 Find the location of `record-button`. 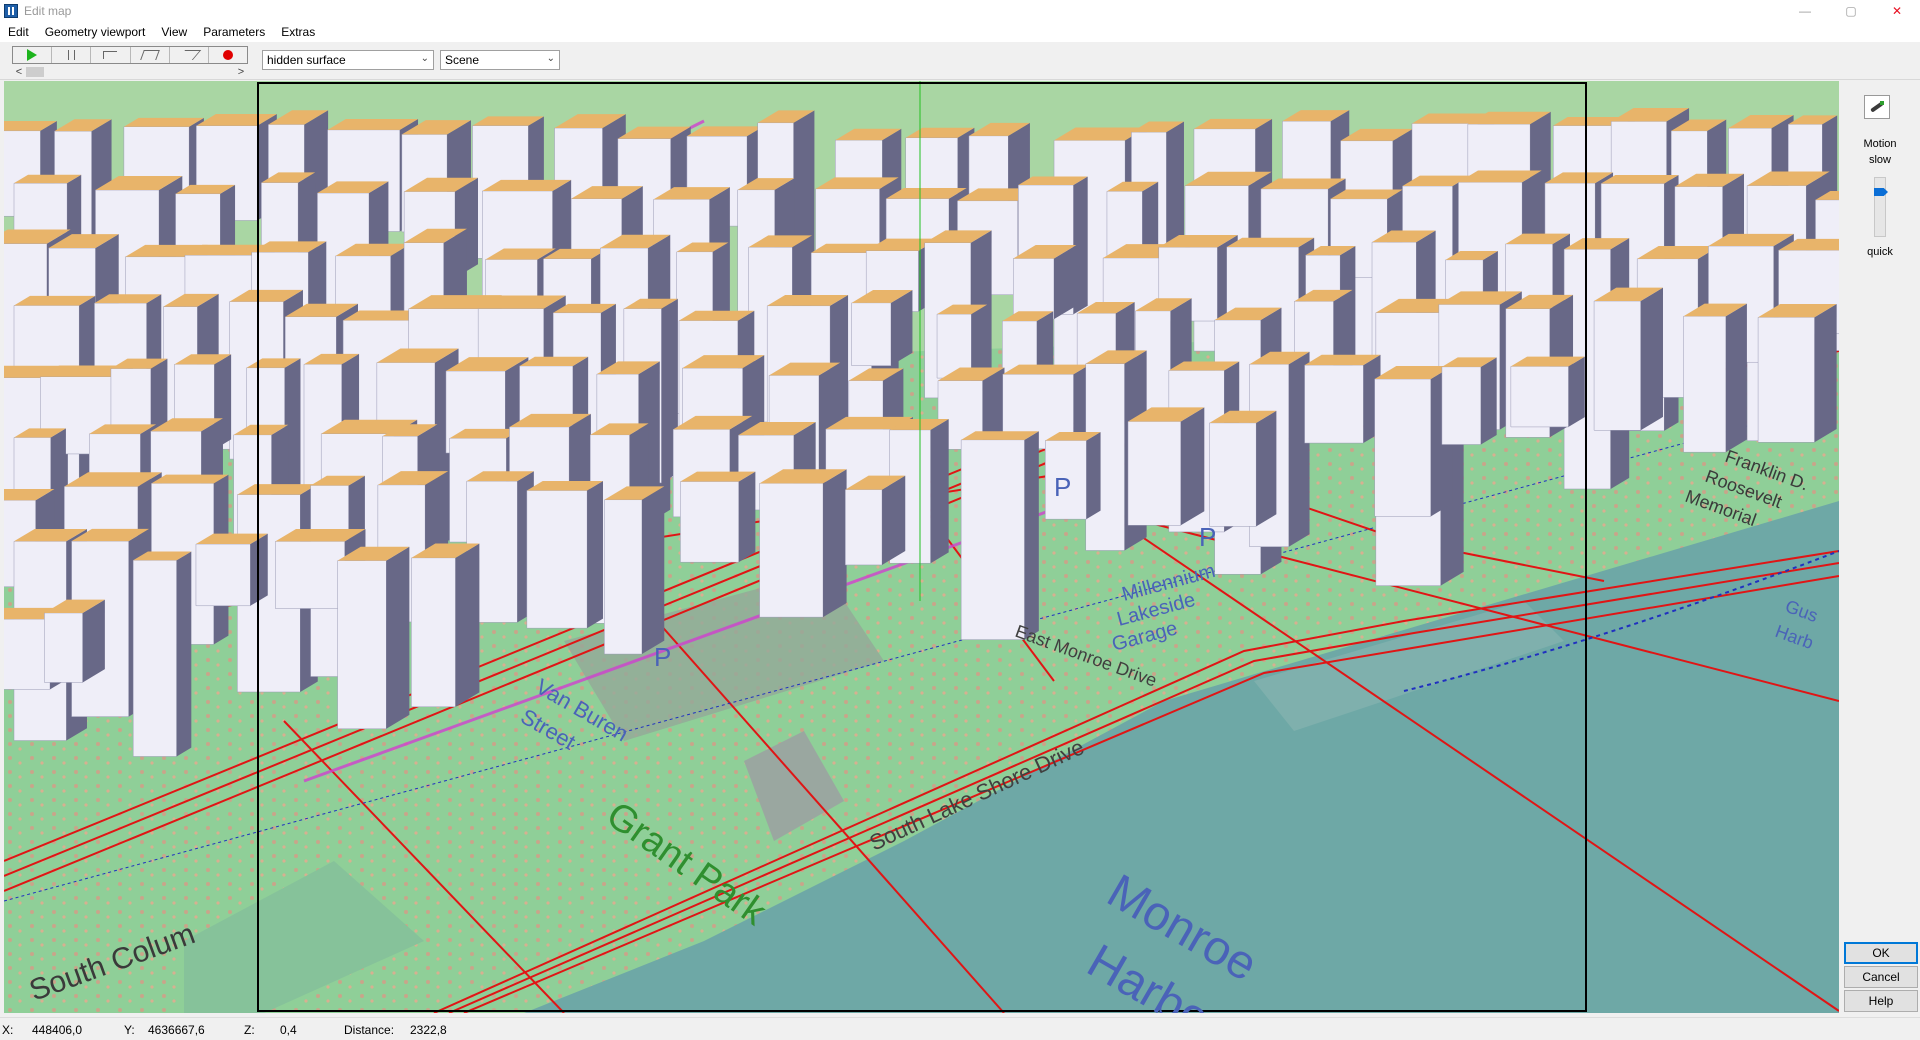

record-button is located at coordinates (228, 55).